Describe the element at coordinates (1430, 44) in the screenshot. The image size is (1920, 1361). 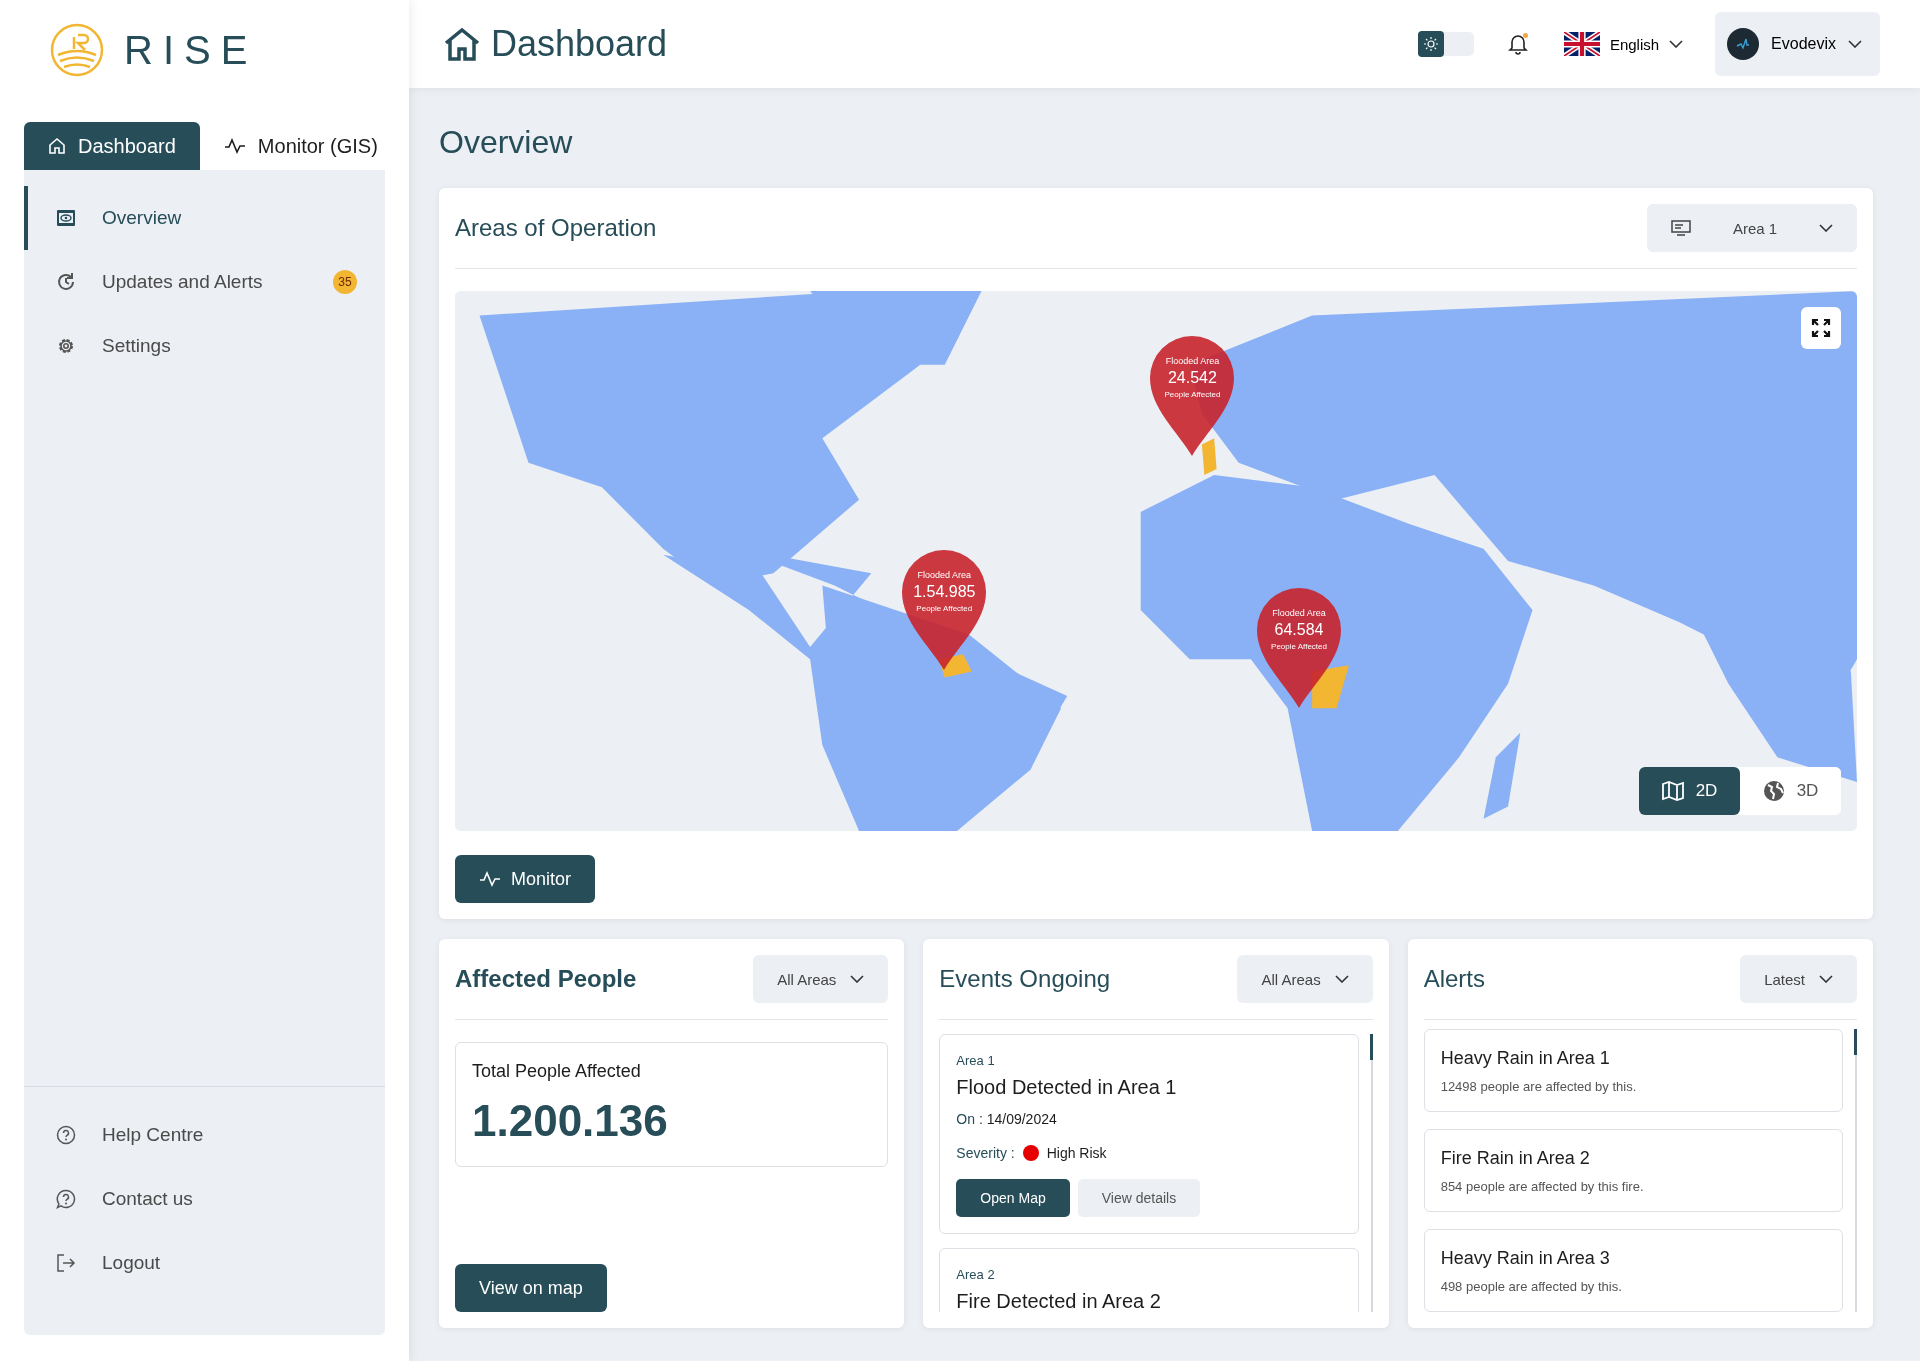
I see `sun-icon` at that location.